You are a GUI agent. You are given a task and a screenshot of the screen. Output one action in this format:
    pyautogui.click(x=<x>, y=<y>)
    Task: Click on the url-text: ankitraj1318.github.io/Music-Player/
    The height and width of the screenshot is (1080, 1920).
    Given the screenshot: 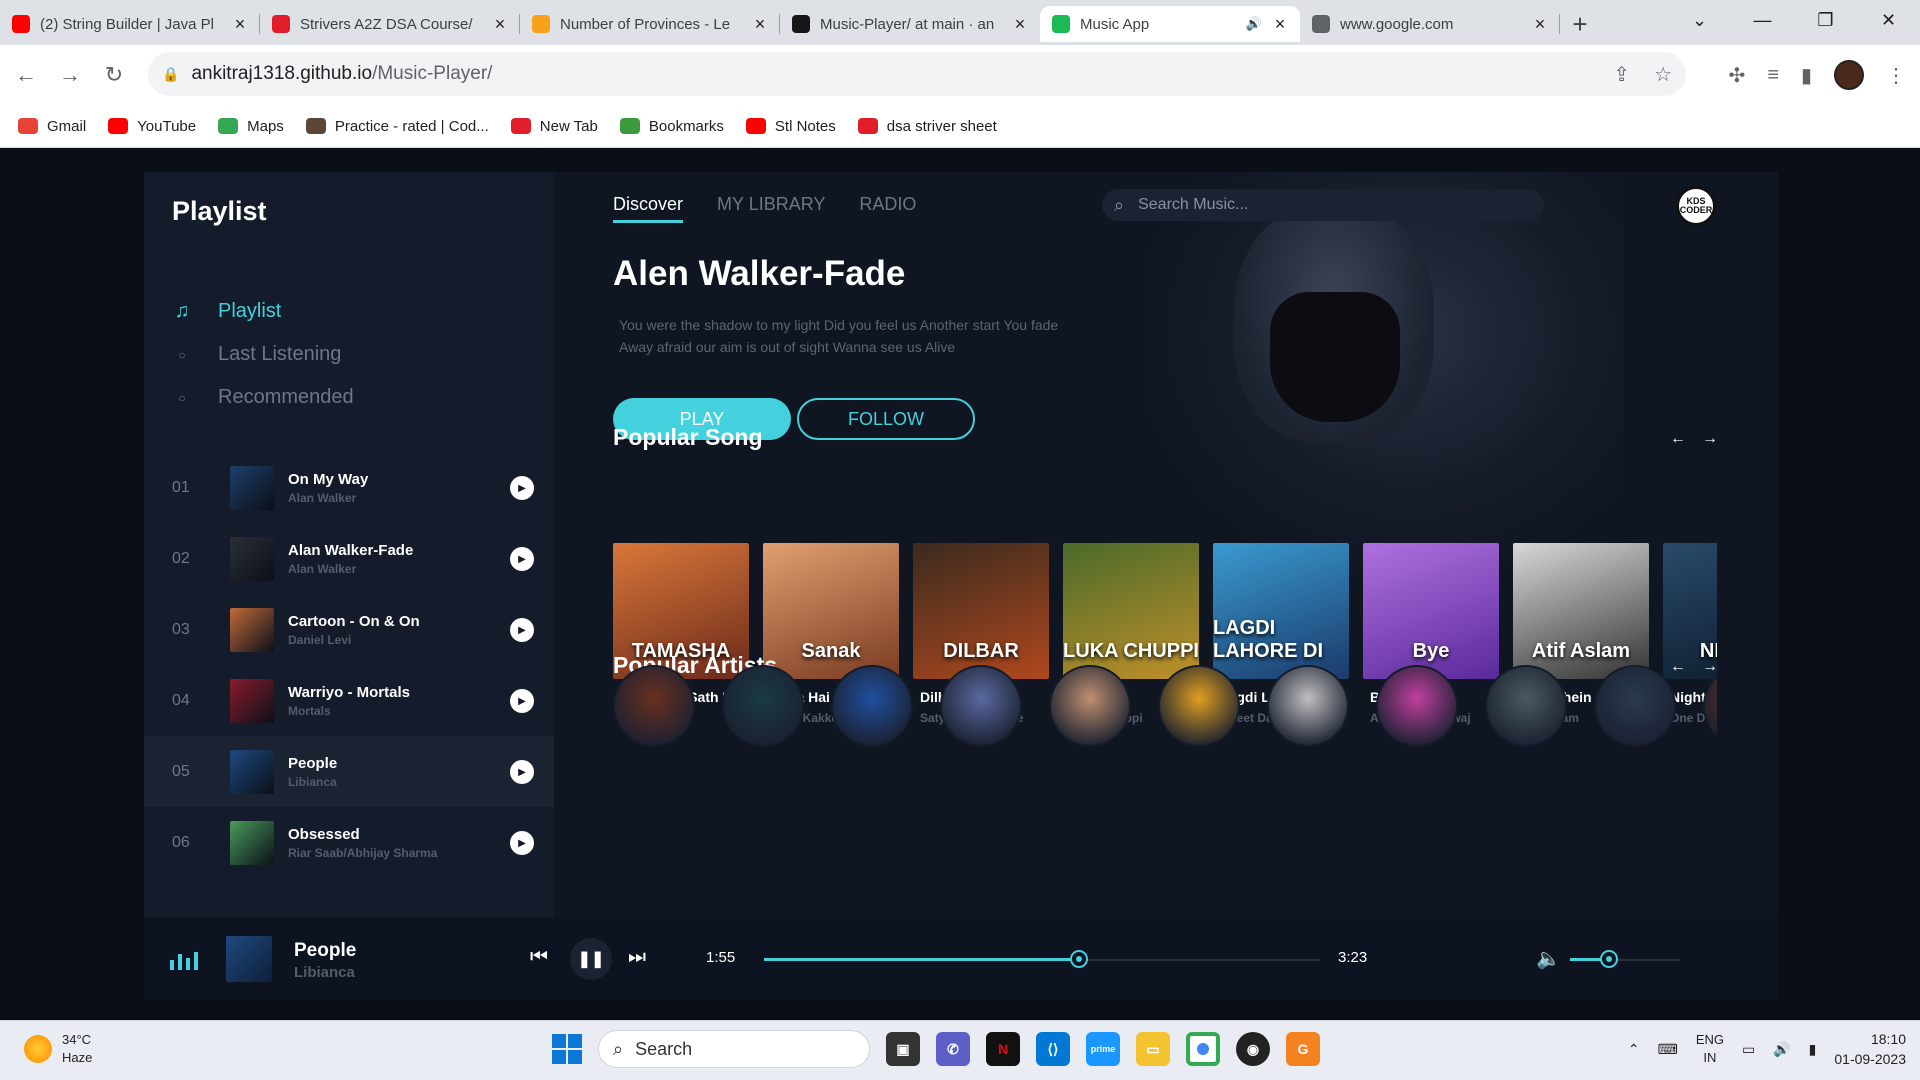 What is the action you would take?
    pyautogui.click(x=341, y=74)
    